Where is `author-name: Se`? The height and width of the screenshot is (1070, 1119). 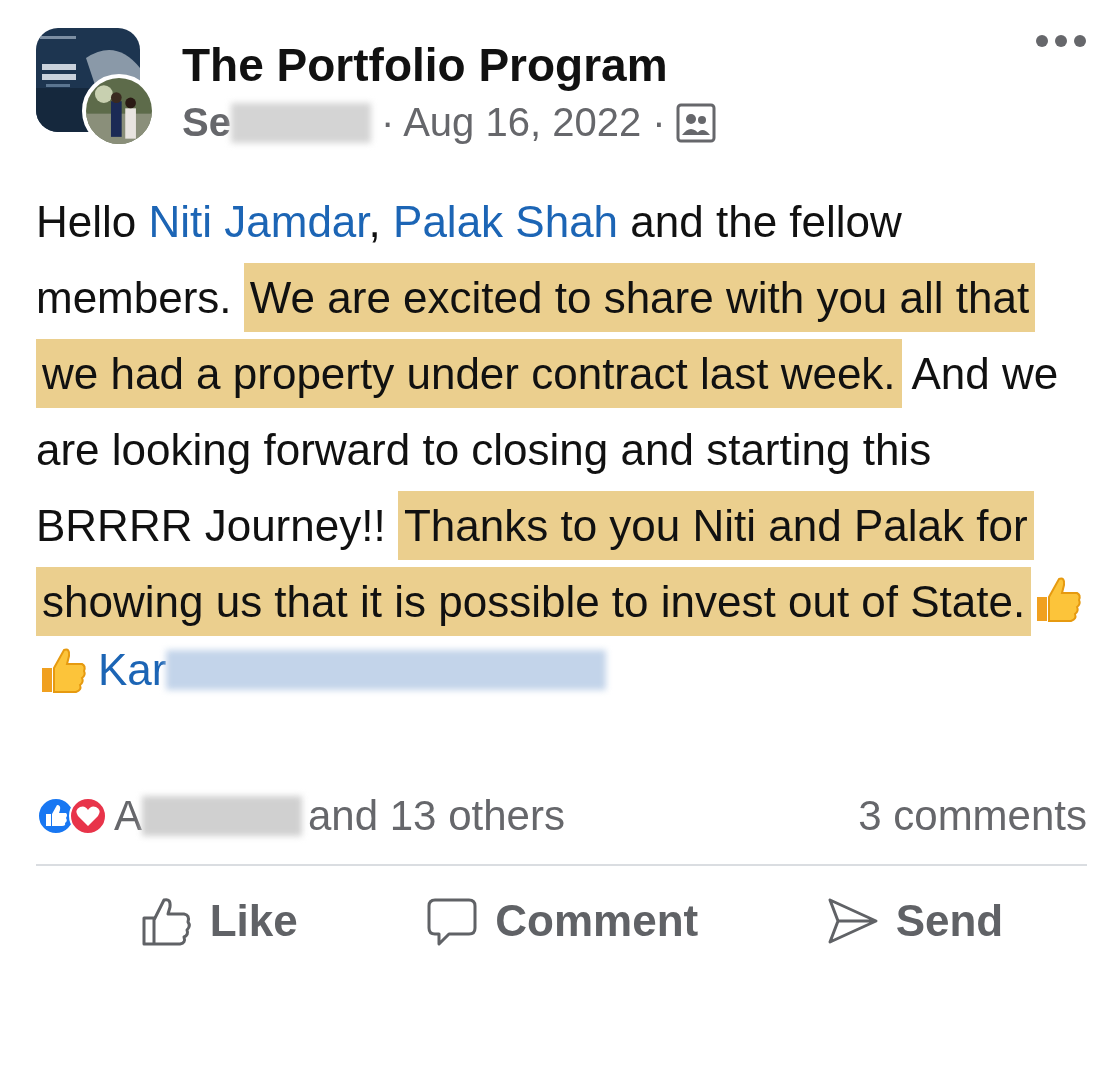
author-name: Se is located at coordinates (206, 122).